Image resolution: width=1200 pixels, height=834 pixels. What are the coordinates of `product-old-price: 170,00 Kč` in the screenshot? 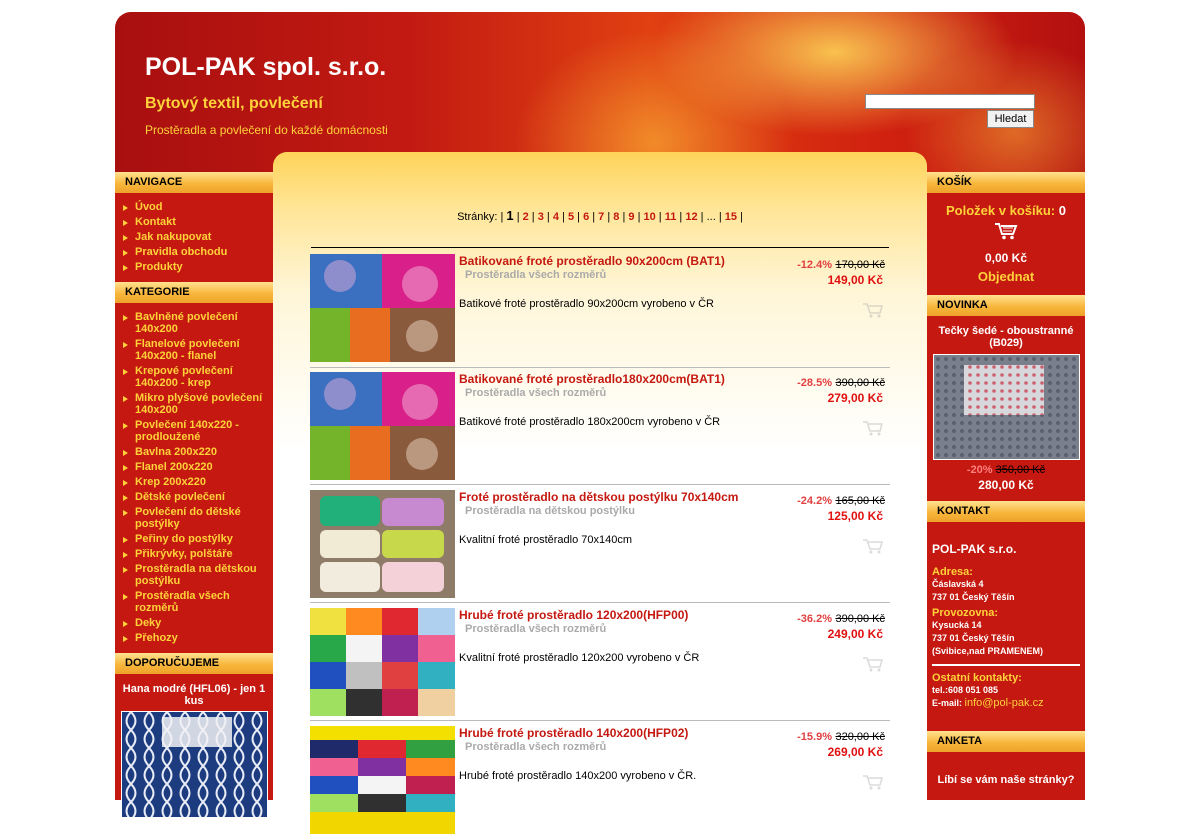 It's located at (860, 265).